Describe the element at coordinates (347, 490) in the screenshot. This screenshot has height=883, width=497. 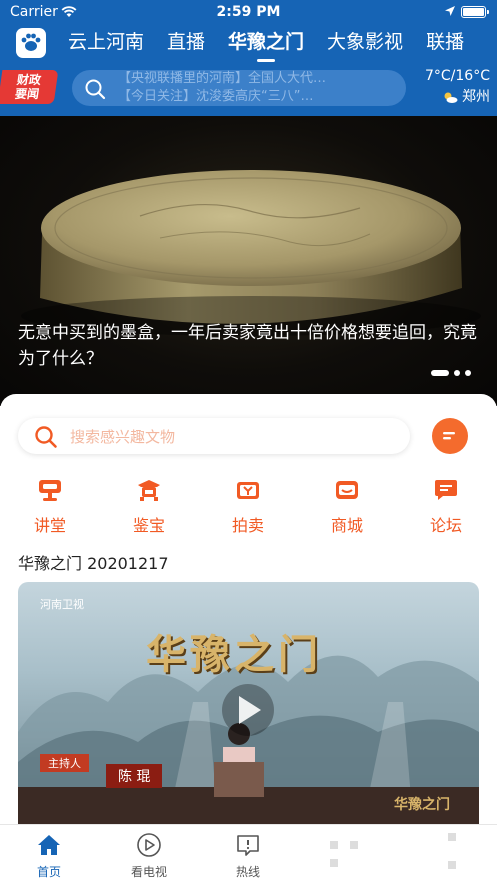
I see `mall-icon` at that location.